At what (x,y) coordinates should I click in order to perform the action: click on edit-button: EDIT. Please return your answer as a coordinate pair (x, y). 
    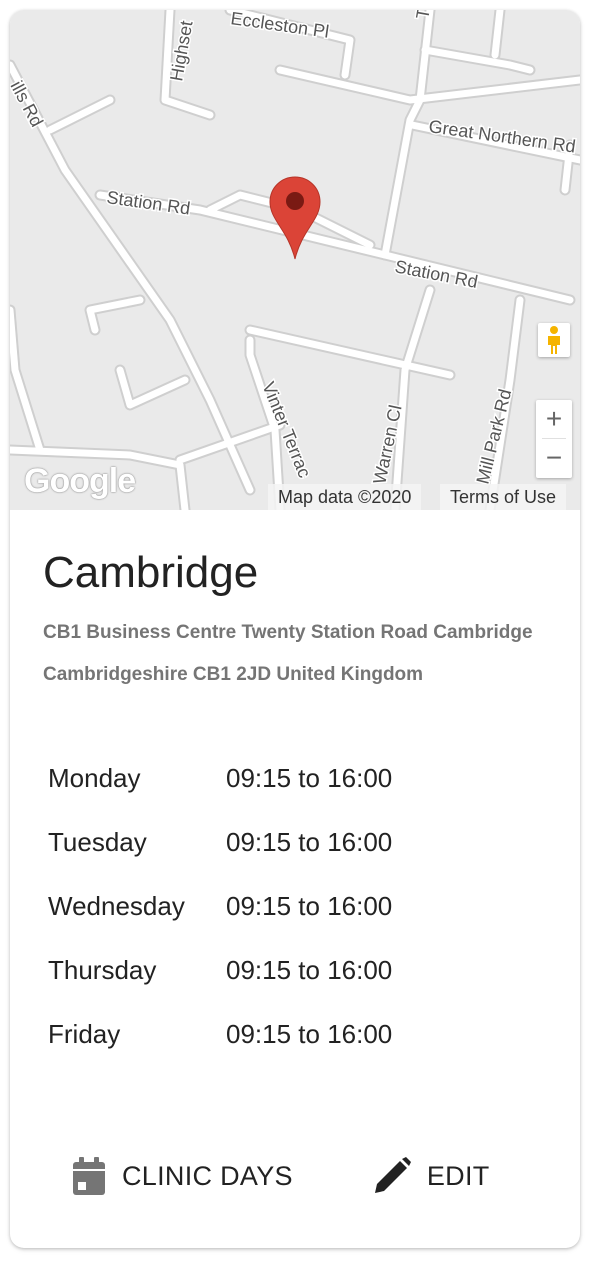
    Looking at the image, I should click on (431, 1176).